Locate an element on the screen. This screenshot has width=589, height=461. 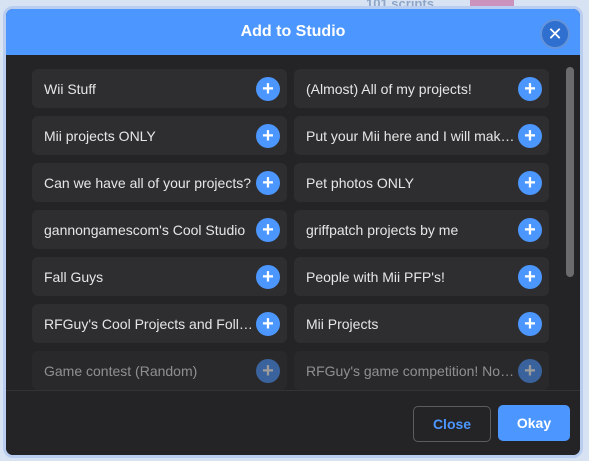
studio-tile: Wii Stuff + is located at coordinates (159, 88).